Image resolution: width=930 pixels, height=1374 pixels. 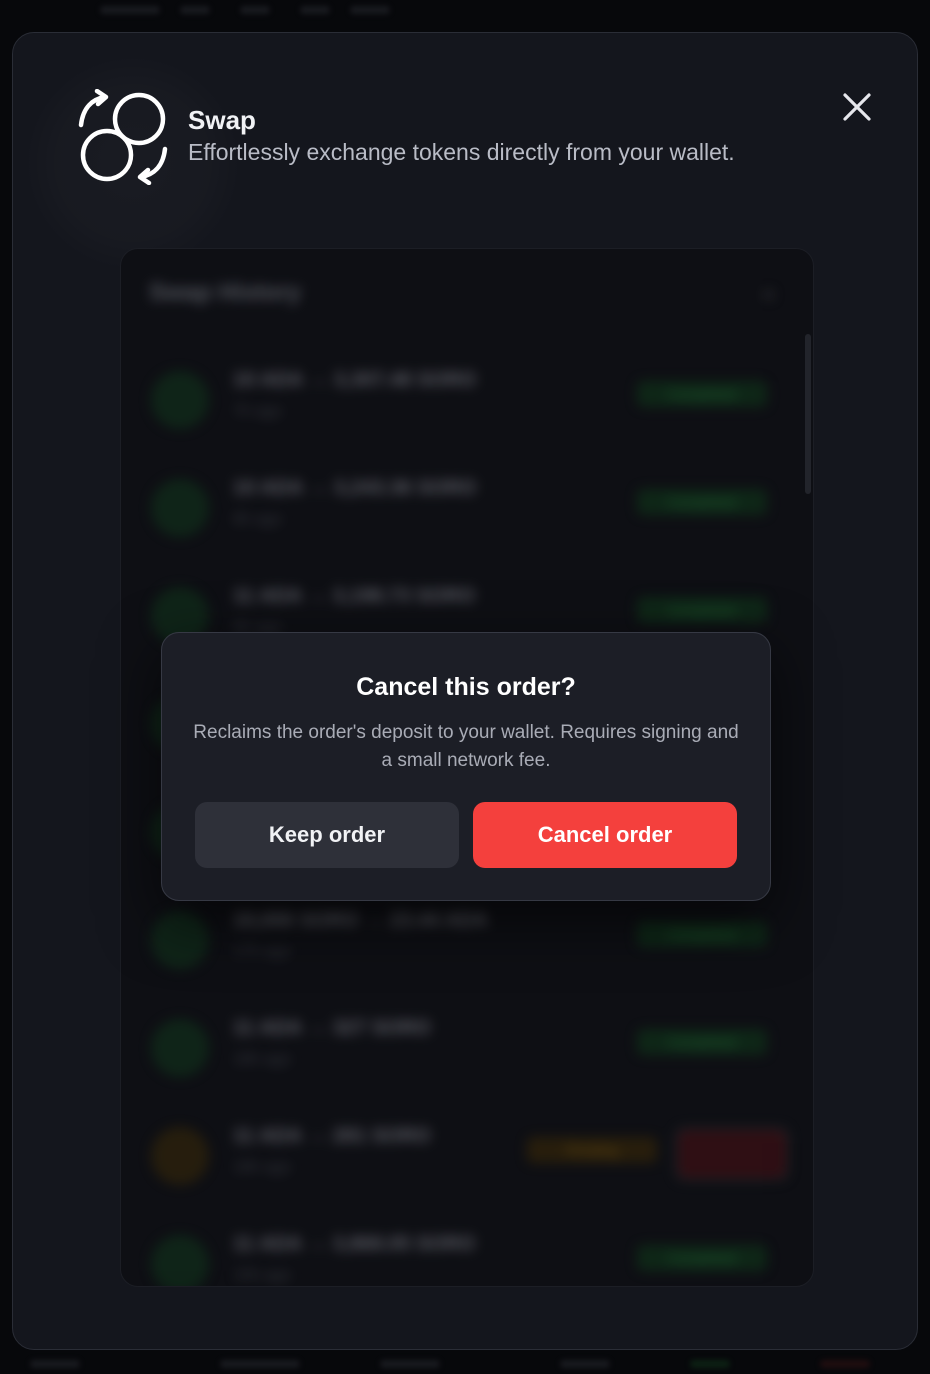 What do you see at coordinates (354, 596) in the screenshot?
I see `swap-pair: 11 ADA → 3,198.73 SORO` at bounding box center [354, 596].